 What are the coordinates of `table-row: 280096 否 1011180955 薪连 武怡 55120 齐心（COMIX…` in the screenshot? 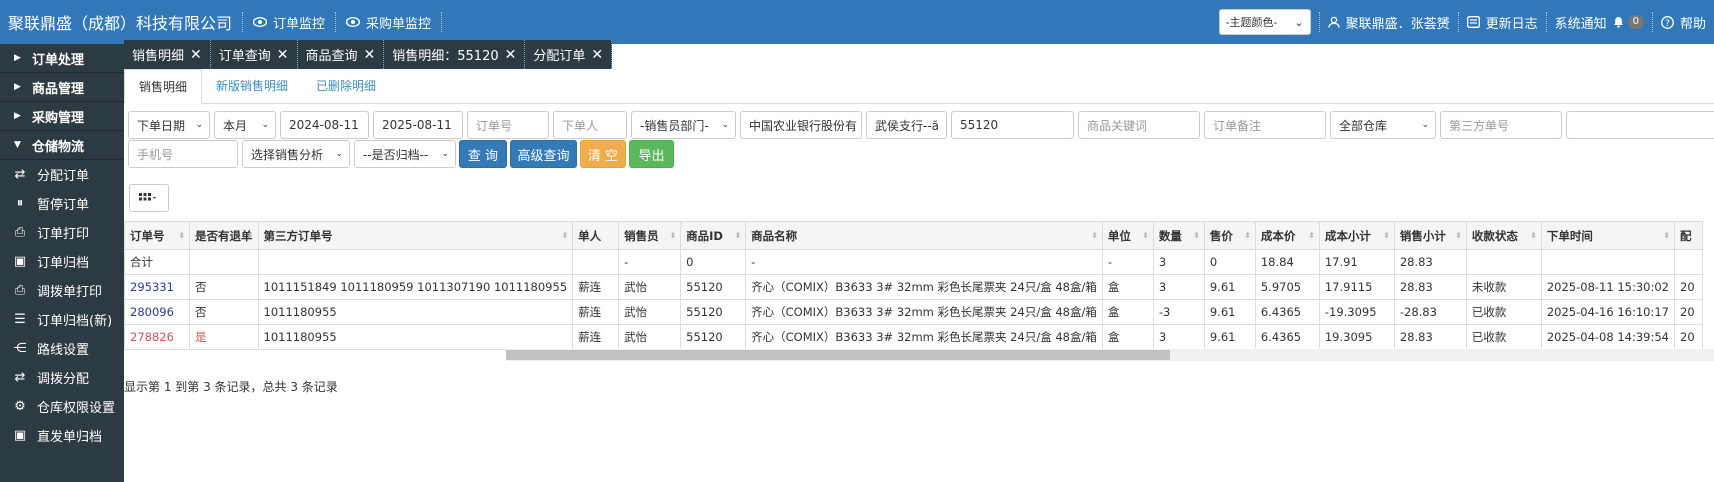 It's located at (913, 312).